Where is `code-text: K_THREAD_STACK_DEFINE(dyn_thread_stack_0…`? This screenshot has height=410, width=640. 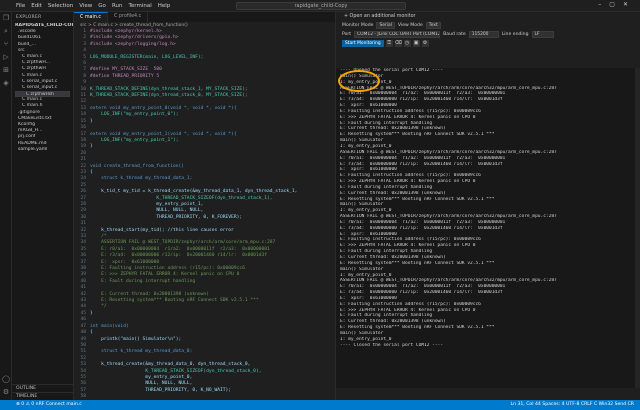 code-text: K_THREAD_STACK_DEFINE(dyn_thread_stack_0… is located at coordinates (169, 96).